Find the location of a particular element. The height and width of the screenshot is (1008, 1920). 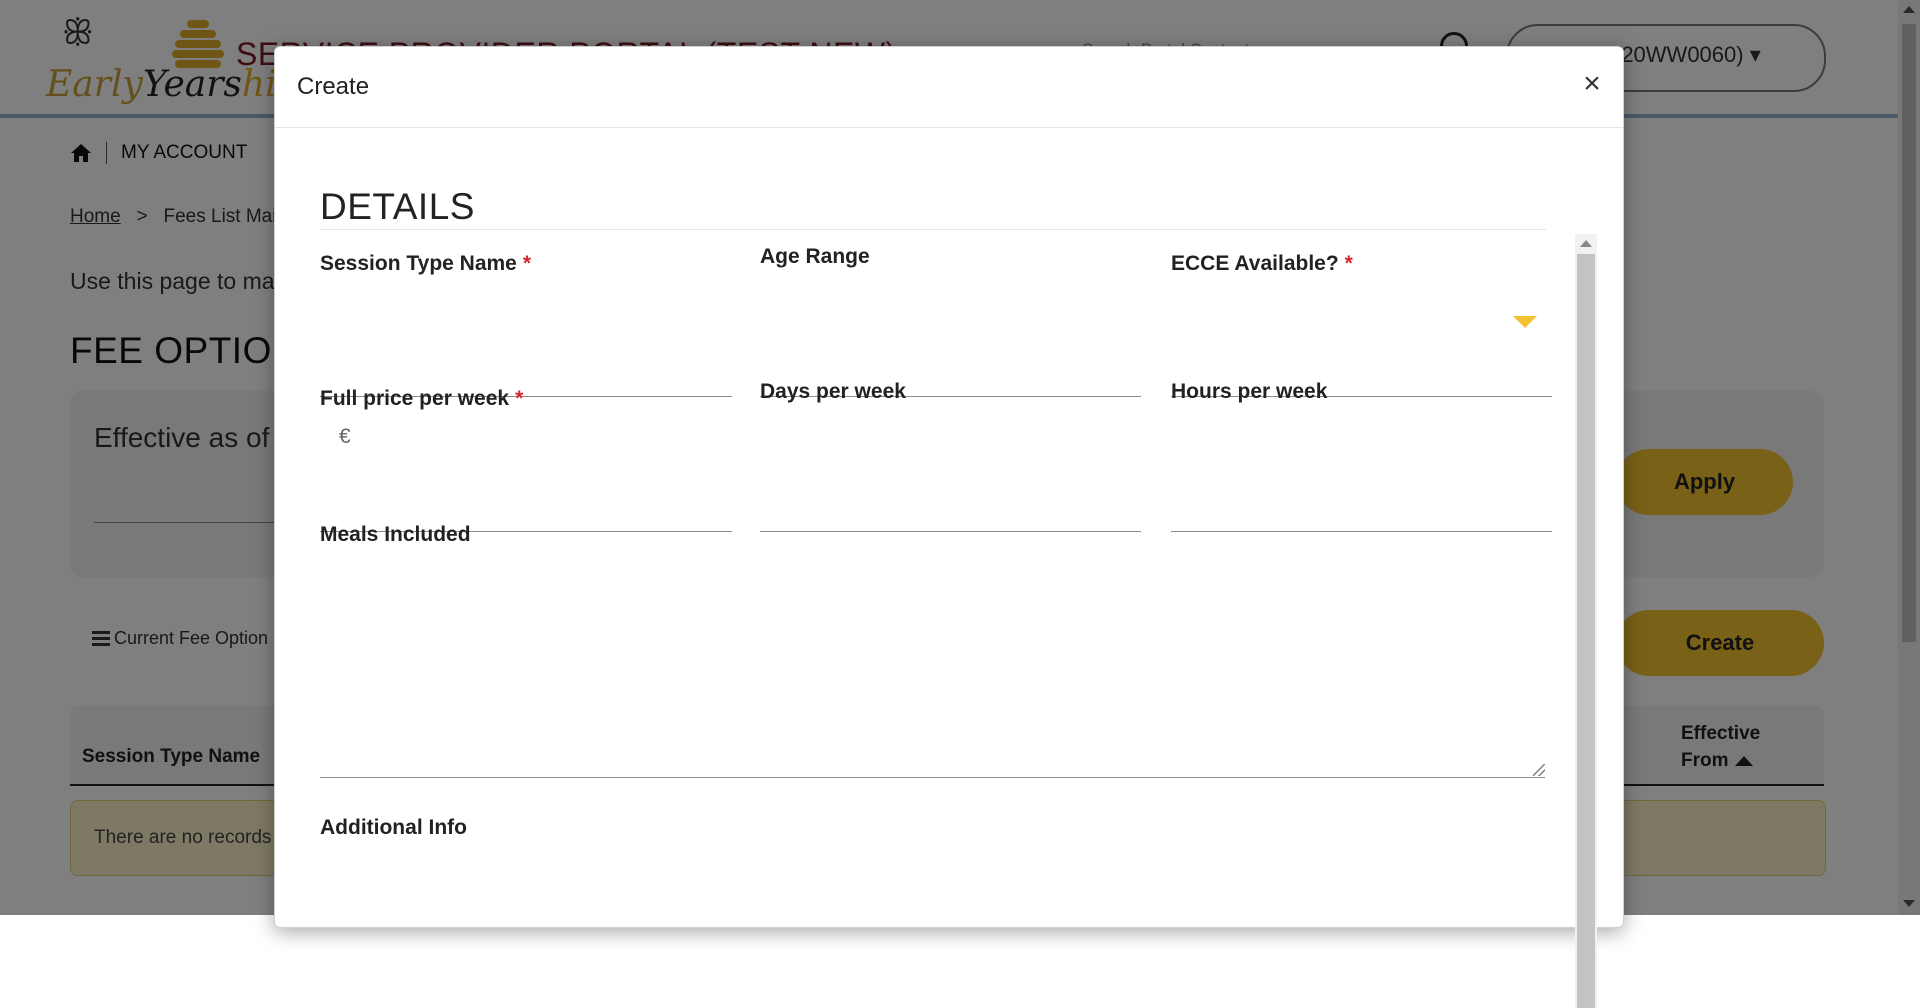

resize-handle-icon is located at coordinates (1539, 770).